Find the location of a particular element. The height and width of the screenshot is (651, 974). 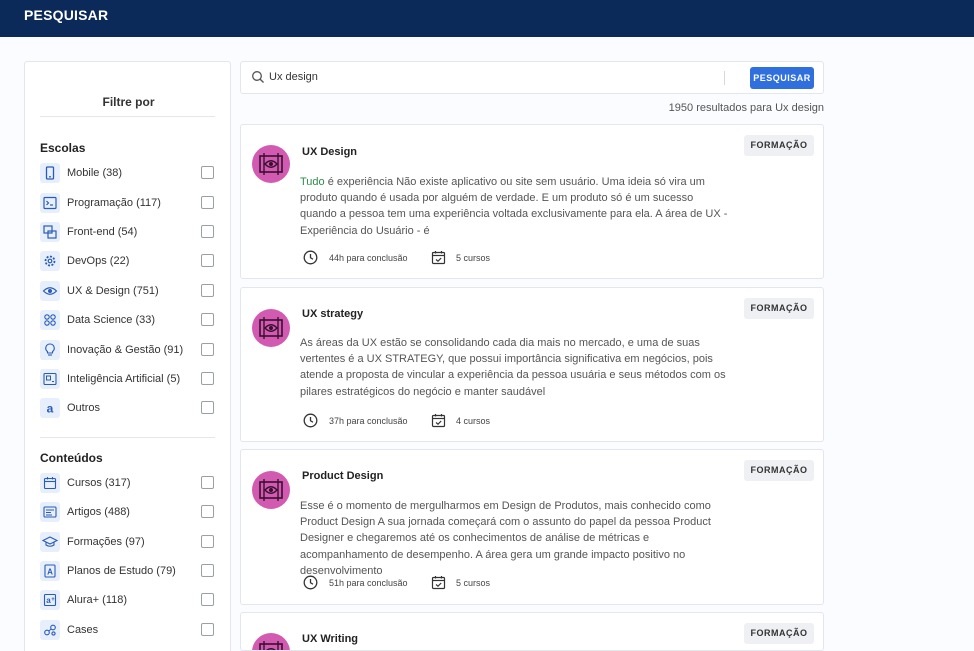

contents-title: Conteúdos is located at coordinates (71, 458).